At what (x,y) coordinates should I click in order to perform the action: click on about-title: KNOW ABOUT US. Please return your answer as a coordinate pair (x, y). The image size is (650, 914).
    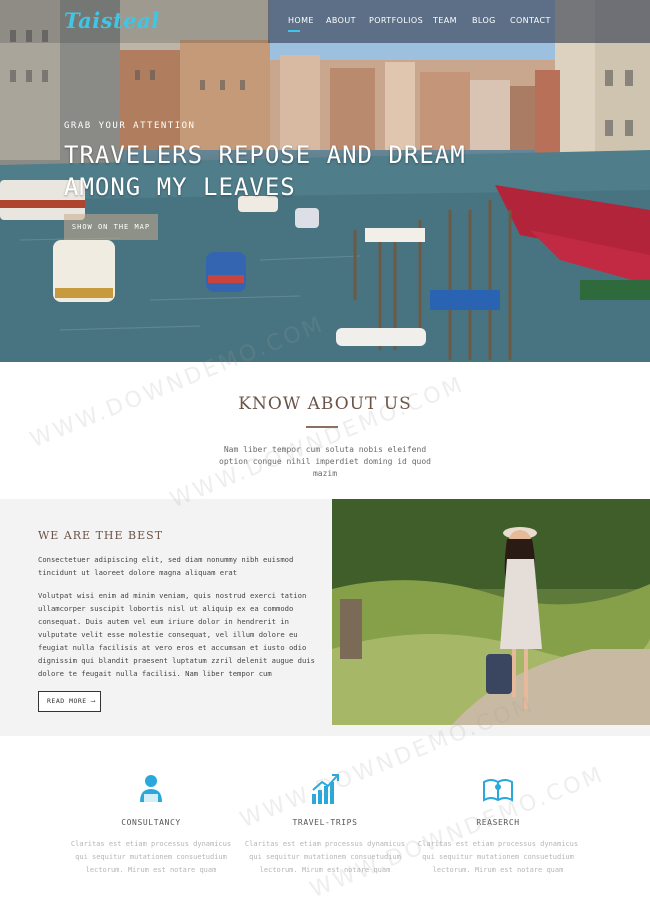
    Looking at the image, I should click on (325, 404).